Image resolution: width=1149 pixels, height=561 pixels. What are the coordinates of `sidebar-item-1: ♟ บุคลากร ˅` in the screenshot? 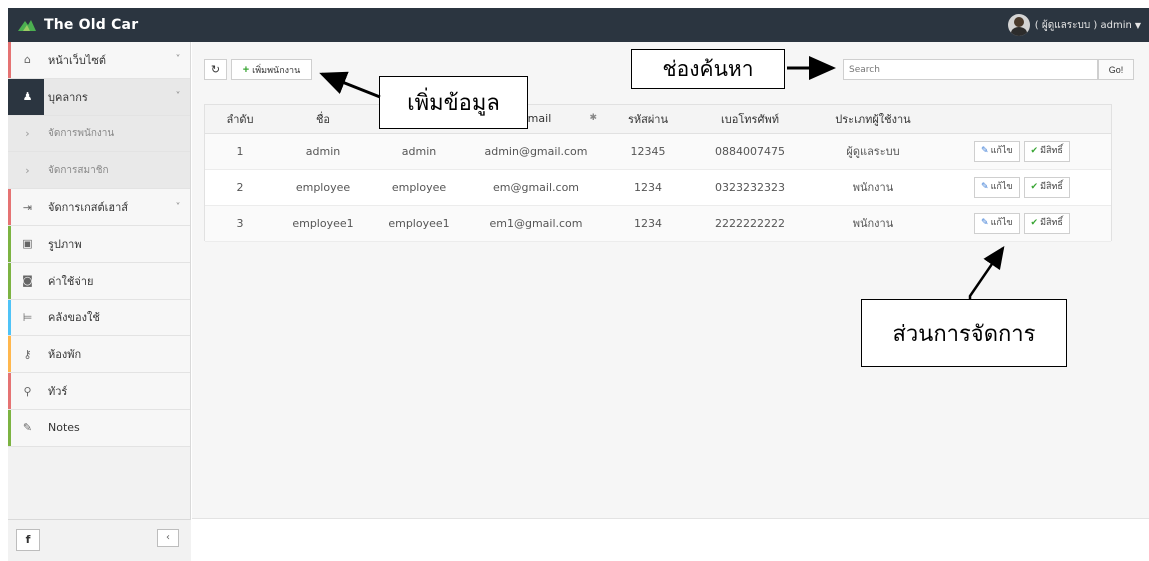 It's located at (99, 97).